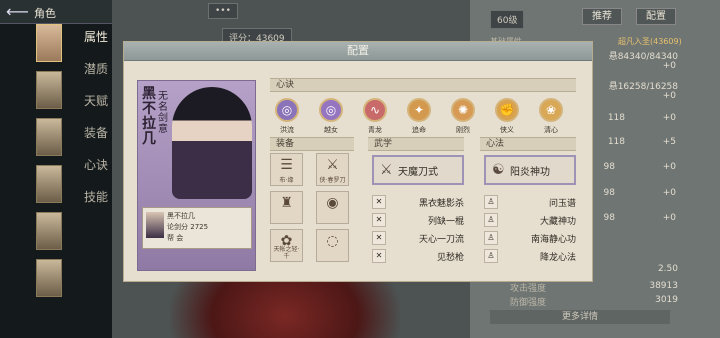  What do you see at coordinates (163, 113) in the screenshot?
I see `card-subtitle: 无名剑意` at bounding box center [163, 113].